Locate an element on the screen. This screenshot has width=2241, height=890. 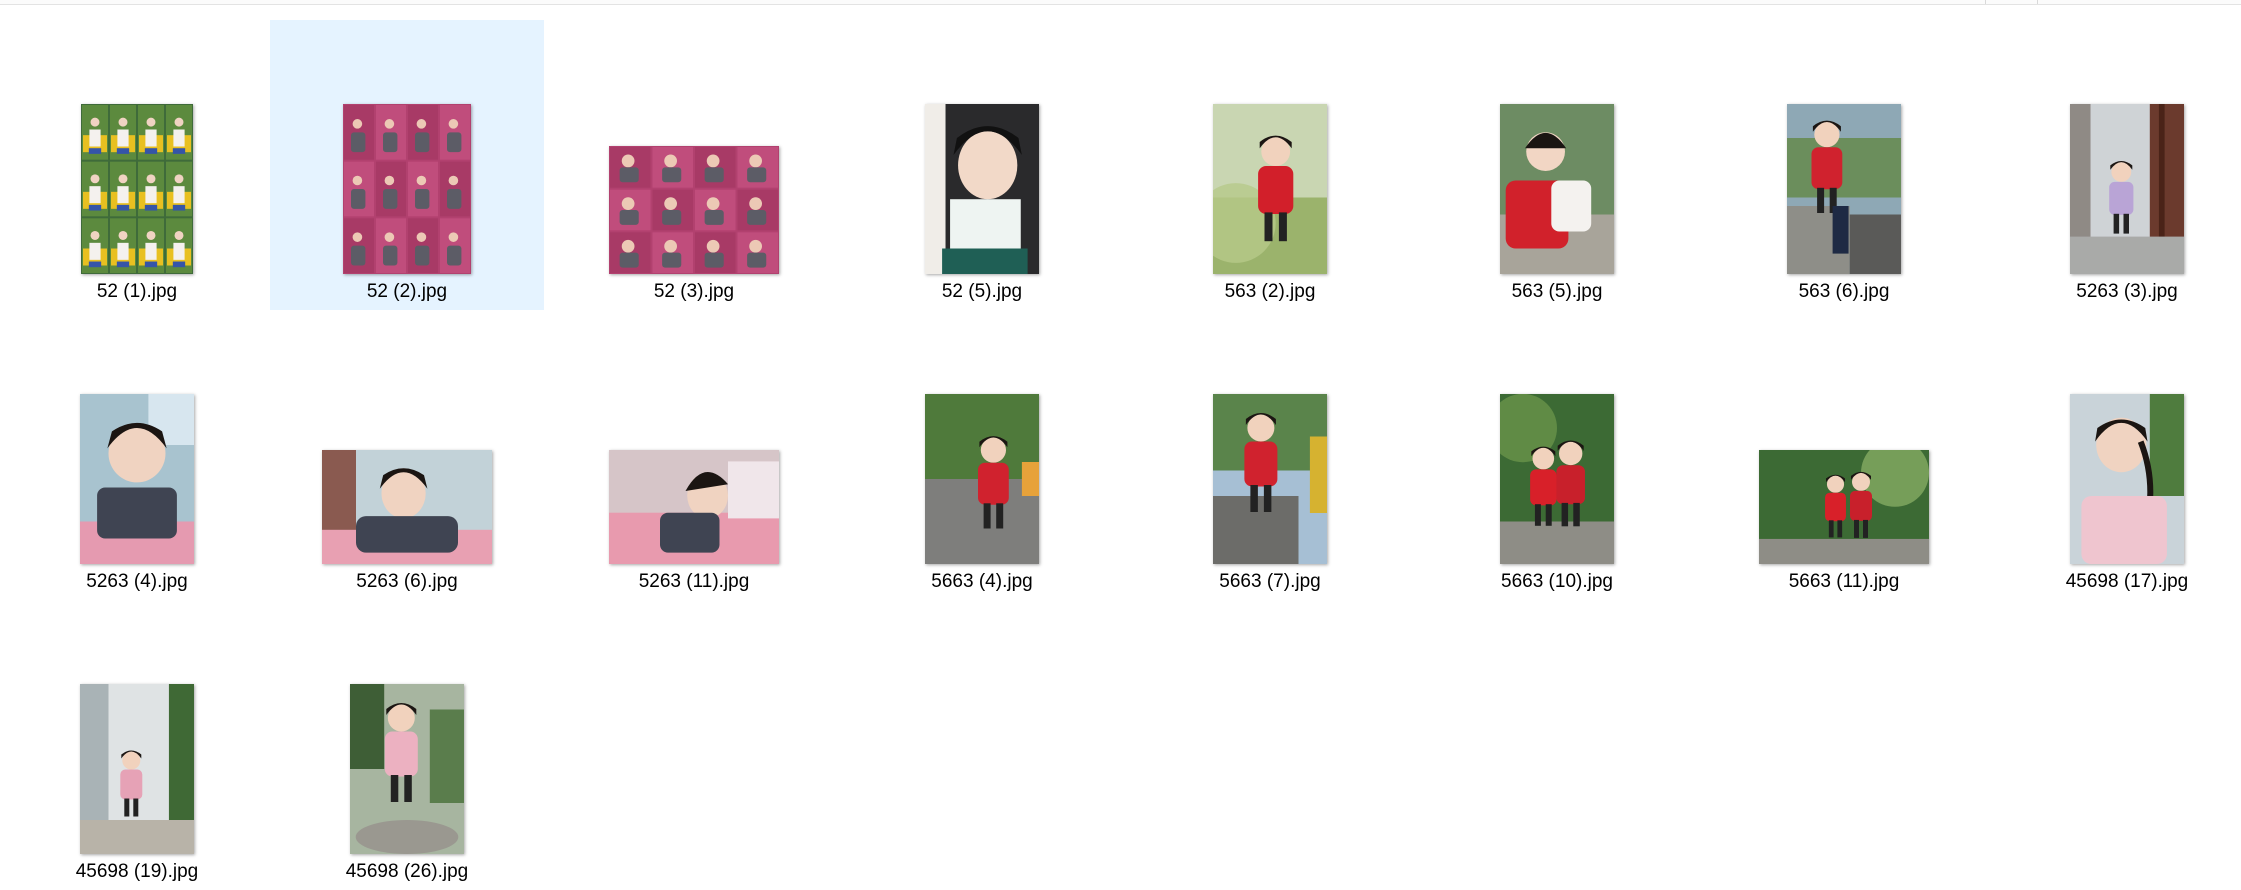
file-tile: 5663 (10).jpg is located at coordinates (1557, 455).